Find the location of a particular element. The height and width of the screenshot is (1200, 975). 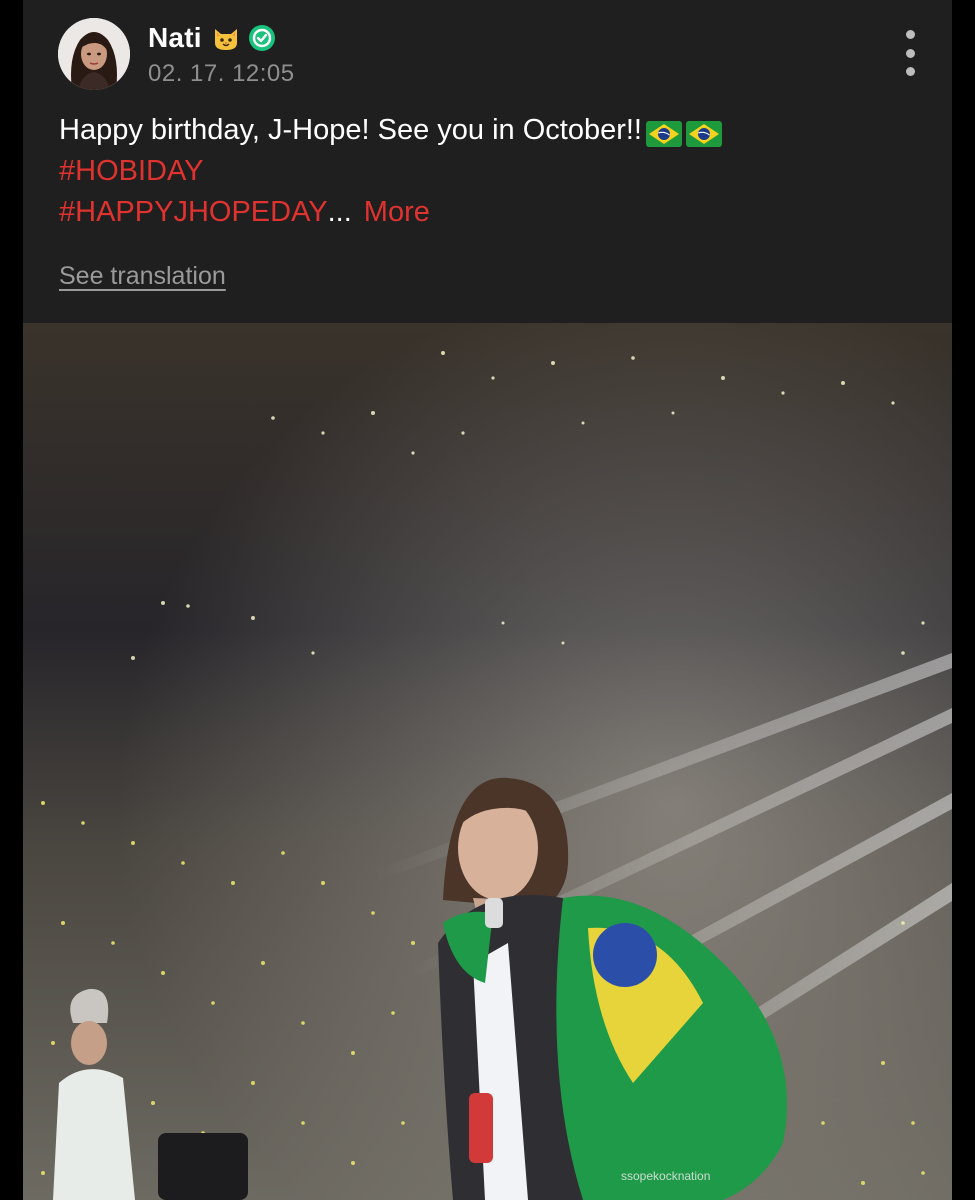

image-watermark: ssopekocknation is located at coordinates (665, 1176).